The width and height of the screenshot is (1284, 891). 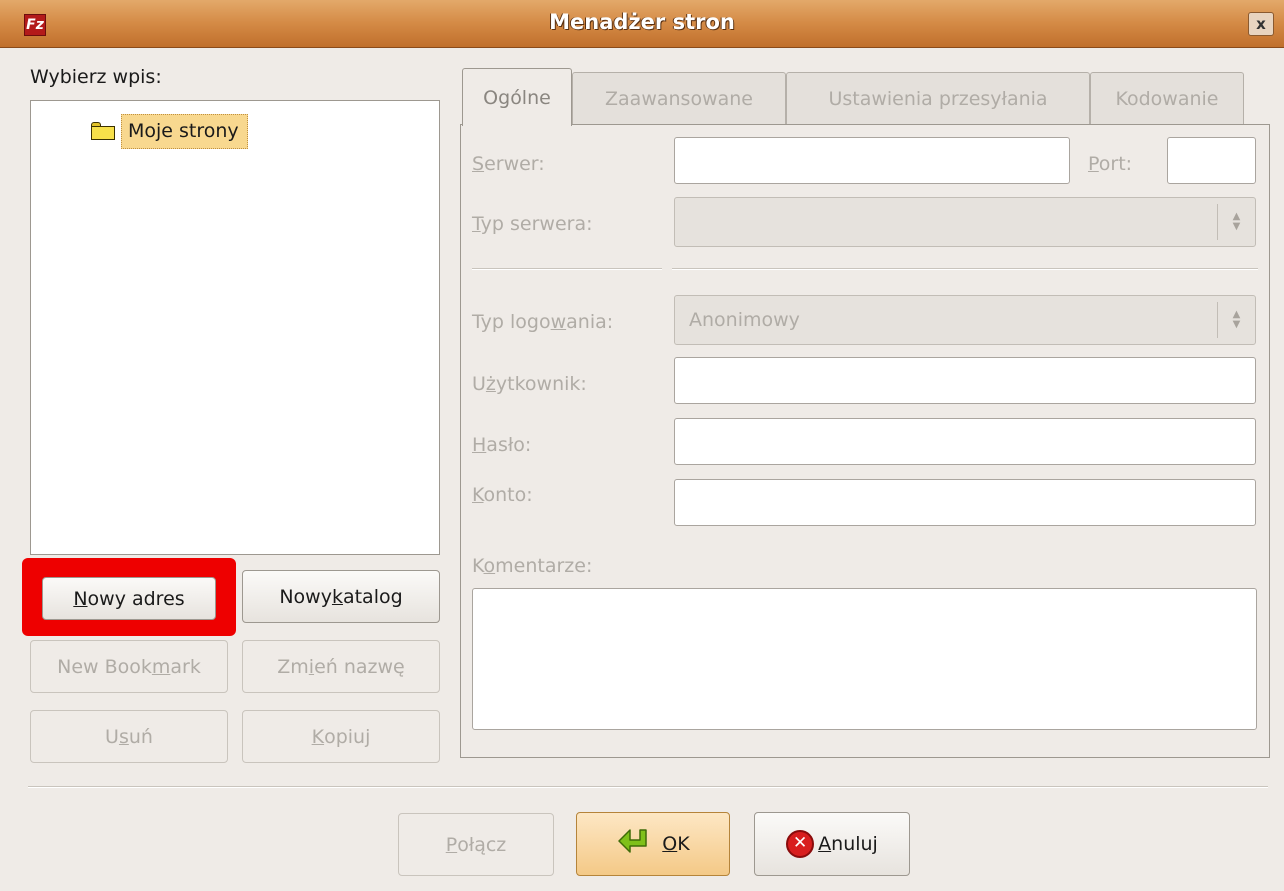 I want to click on tab-advanced: Zaawansowane, so click(x=679, y=98).